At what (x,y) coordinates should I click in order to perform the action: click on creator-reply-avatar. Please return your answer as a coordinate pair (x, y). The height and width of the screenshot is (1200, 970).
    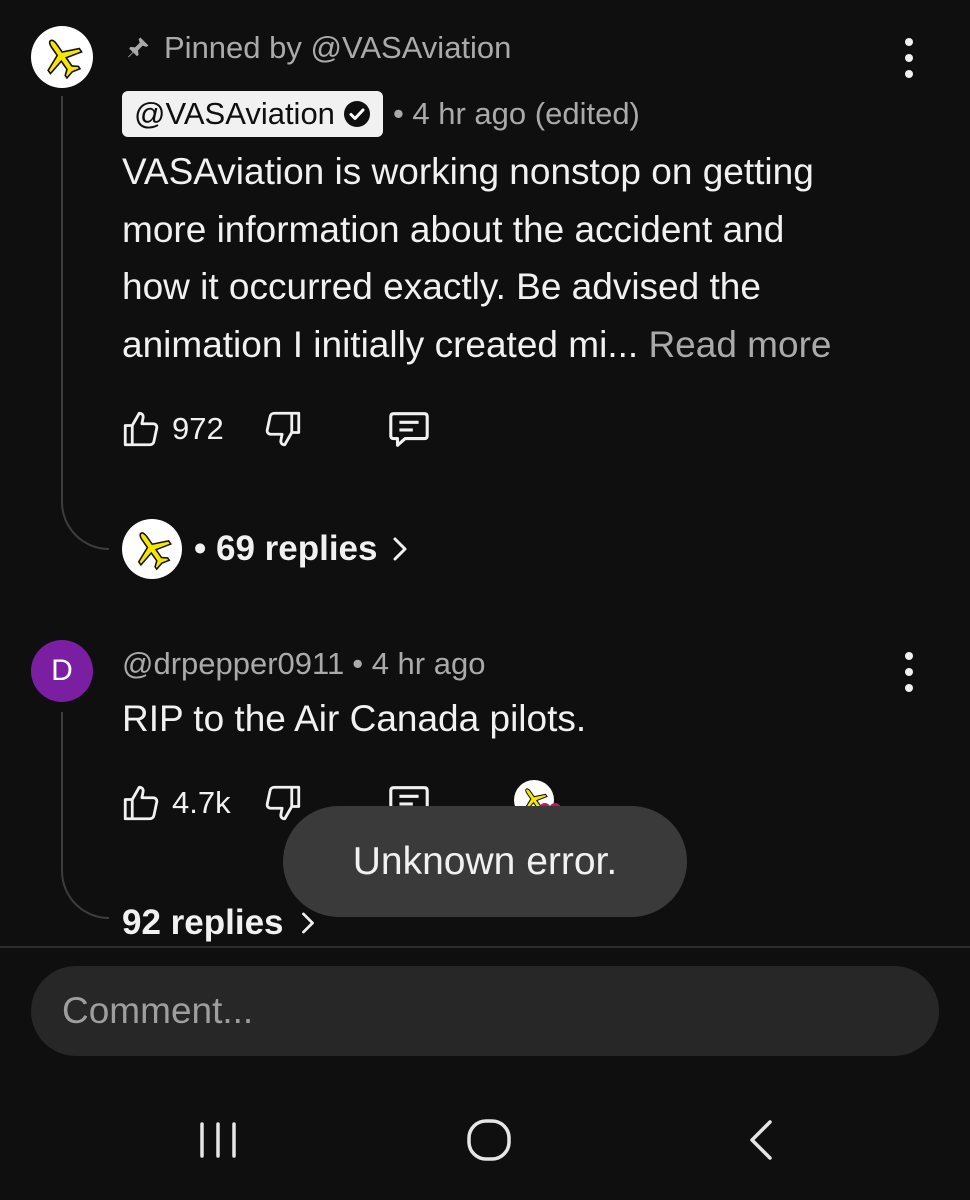
    Looking at the image, I should click on (152, 549).